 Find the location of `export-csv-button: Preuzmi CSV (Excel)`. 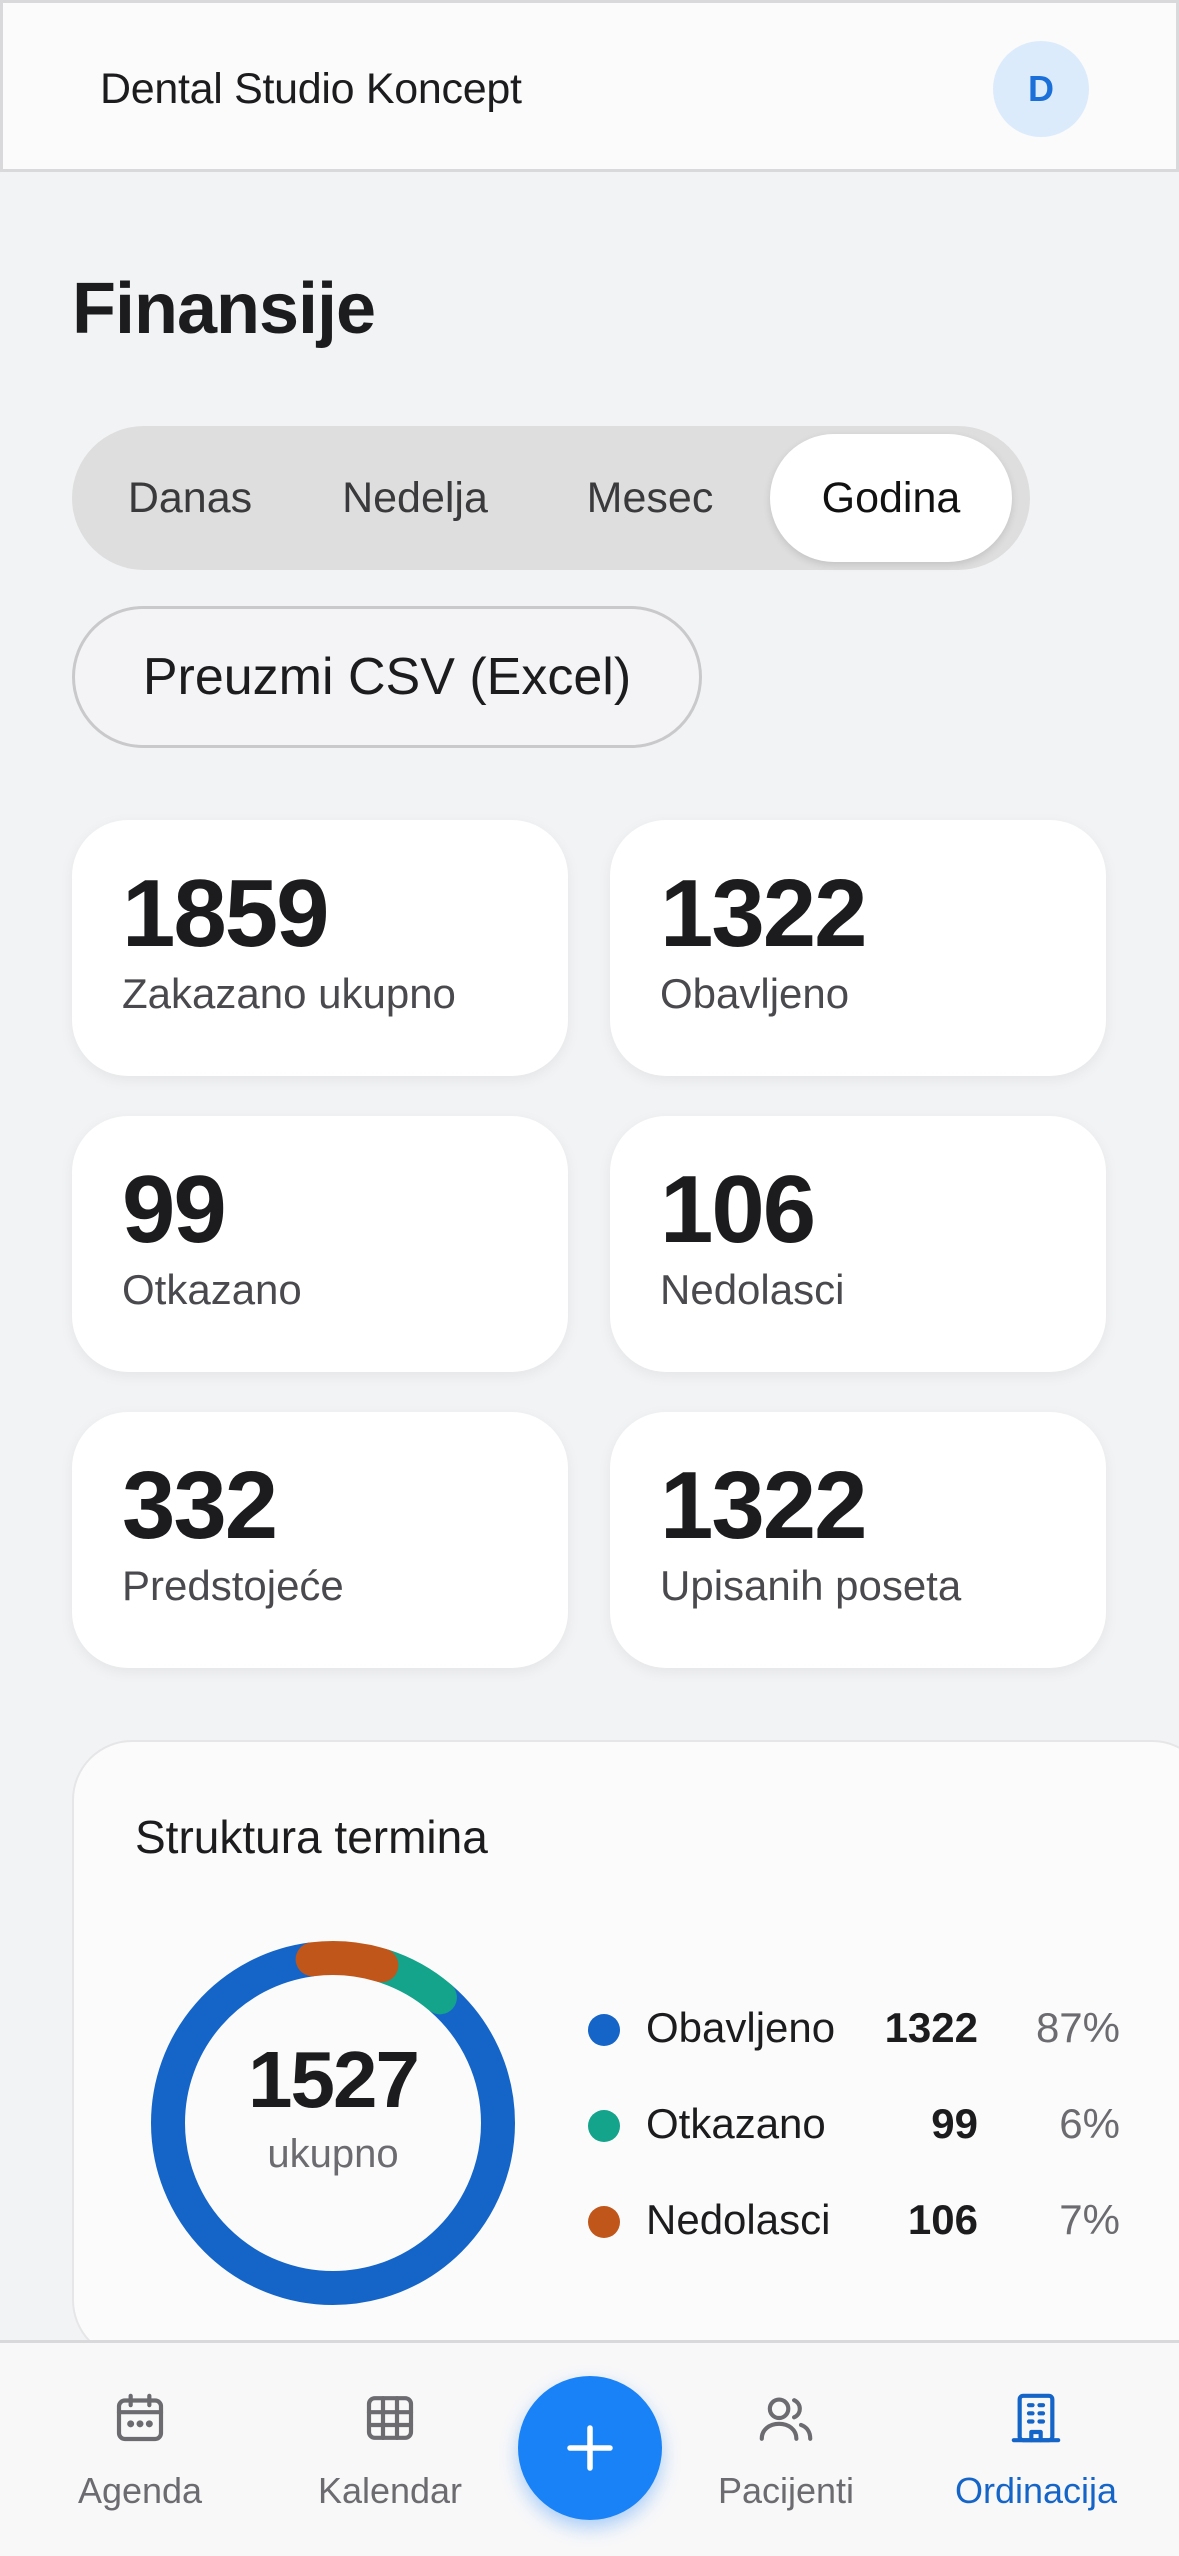

export-csv-button: Preuzmi CSV (Excel) is located at coordinates (387, 677).